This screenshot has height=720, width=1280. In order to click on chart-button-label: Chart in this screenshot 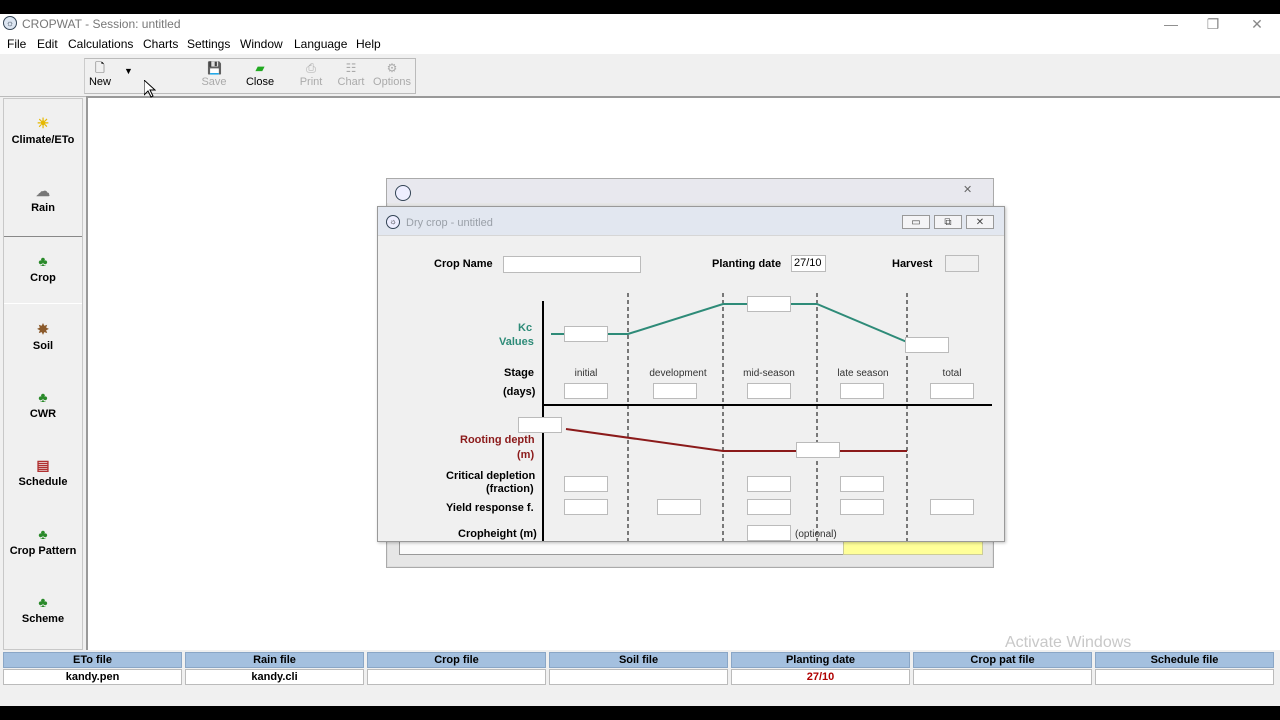, I will do `click(351, 82)`.